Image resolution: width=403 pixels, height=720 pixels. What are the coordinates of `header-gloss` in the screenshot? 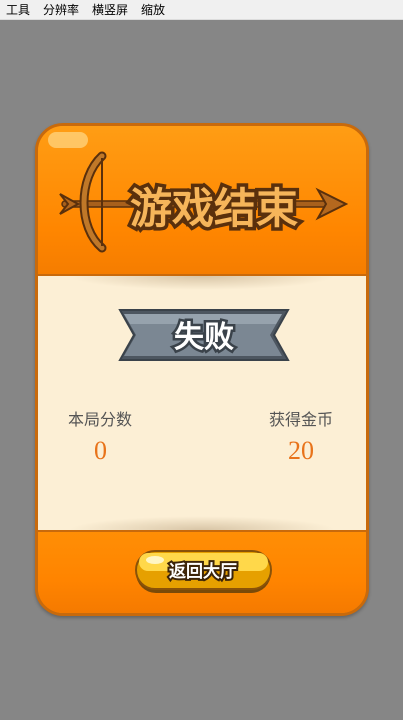 It's located at (68, 140).